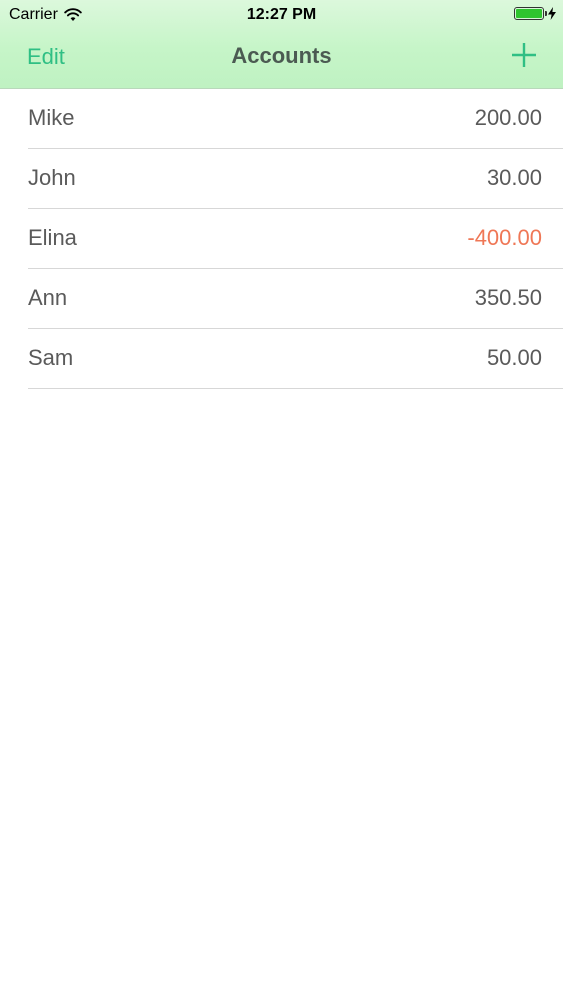 The width and height of the screenshot is (563, 1000). Describe the element at coordinates (48, 297) in the screenshot. I see `account-name: Ann` at that location.